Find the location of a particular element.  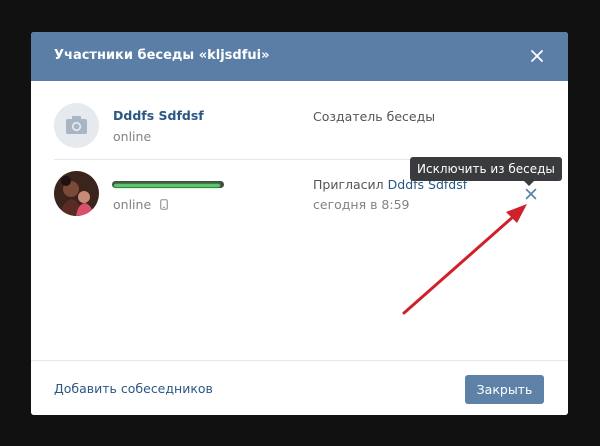

dialog-footer: Добавить собеседников Закрыть is located at coordinates (299, 387).